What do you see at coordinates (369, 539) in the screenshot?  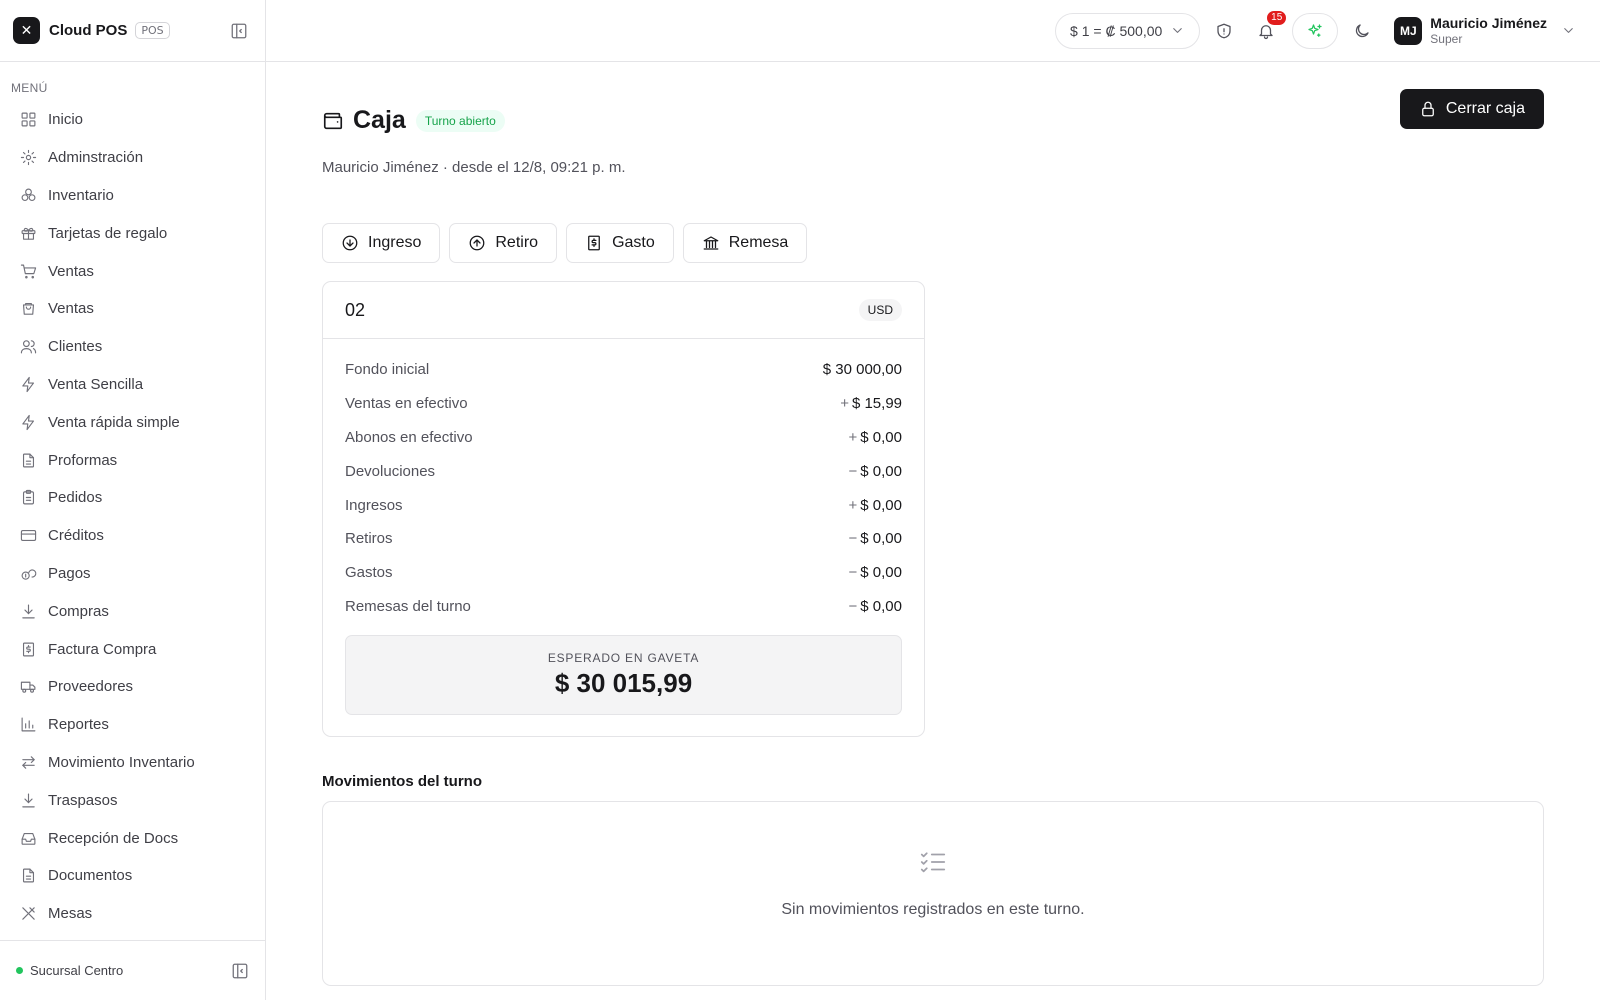 I see `drawer-line-label: Retiros` at bounding box center [369, 539].